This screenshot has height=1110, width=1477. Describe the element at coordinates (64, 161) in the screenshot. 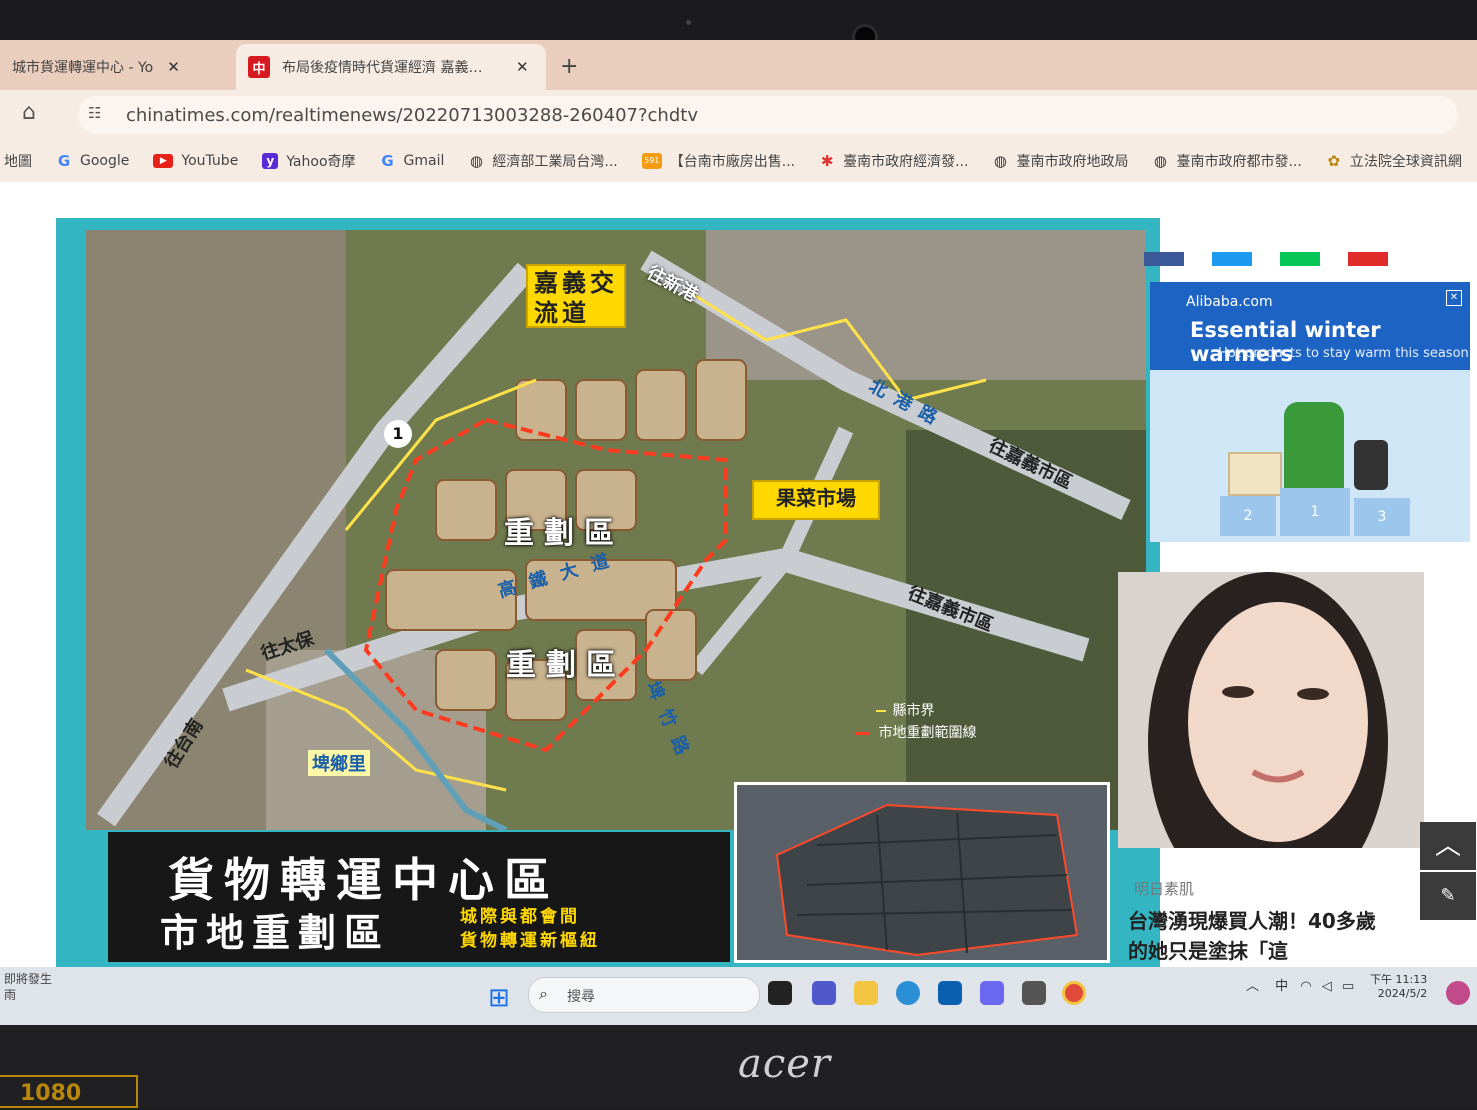

I see `google-icon: G` at that location.